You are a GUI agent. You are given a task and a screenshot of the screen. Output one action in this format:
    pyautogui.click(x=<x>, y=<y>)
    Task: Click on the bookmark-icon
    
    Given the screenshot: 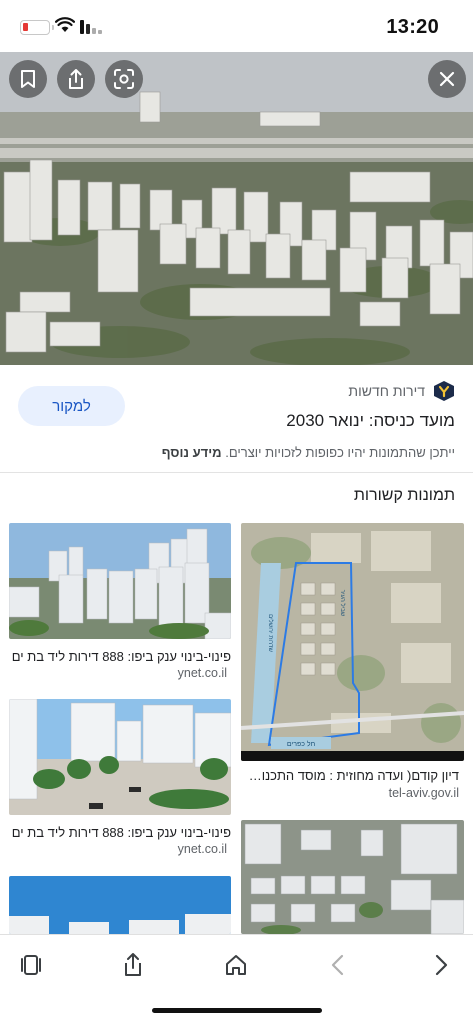 What is the action you would take?
    pyautogui.click(x=28, y=79)
    